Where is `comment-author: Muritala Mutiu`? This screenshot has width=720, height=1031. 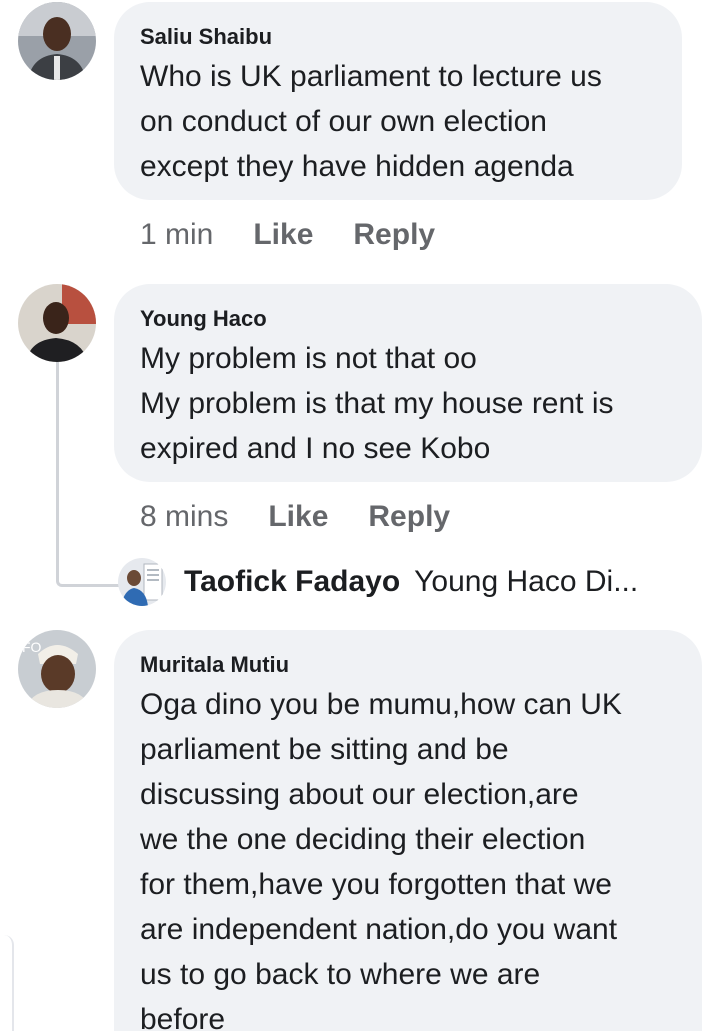
comment-author: Muritala Mutiu is located at coordinates (408, 665).